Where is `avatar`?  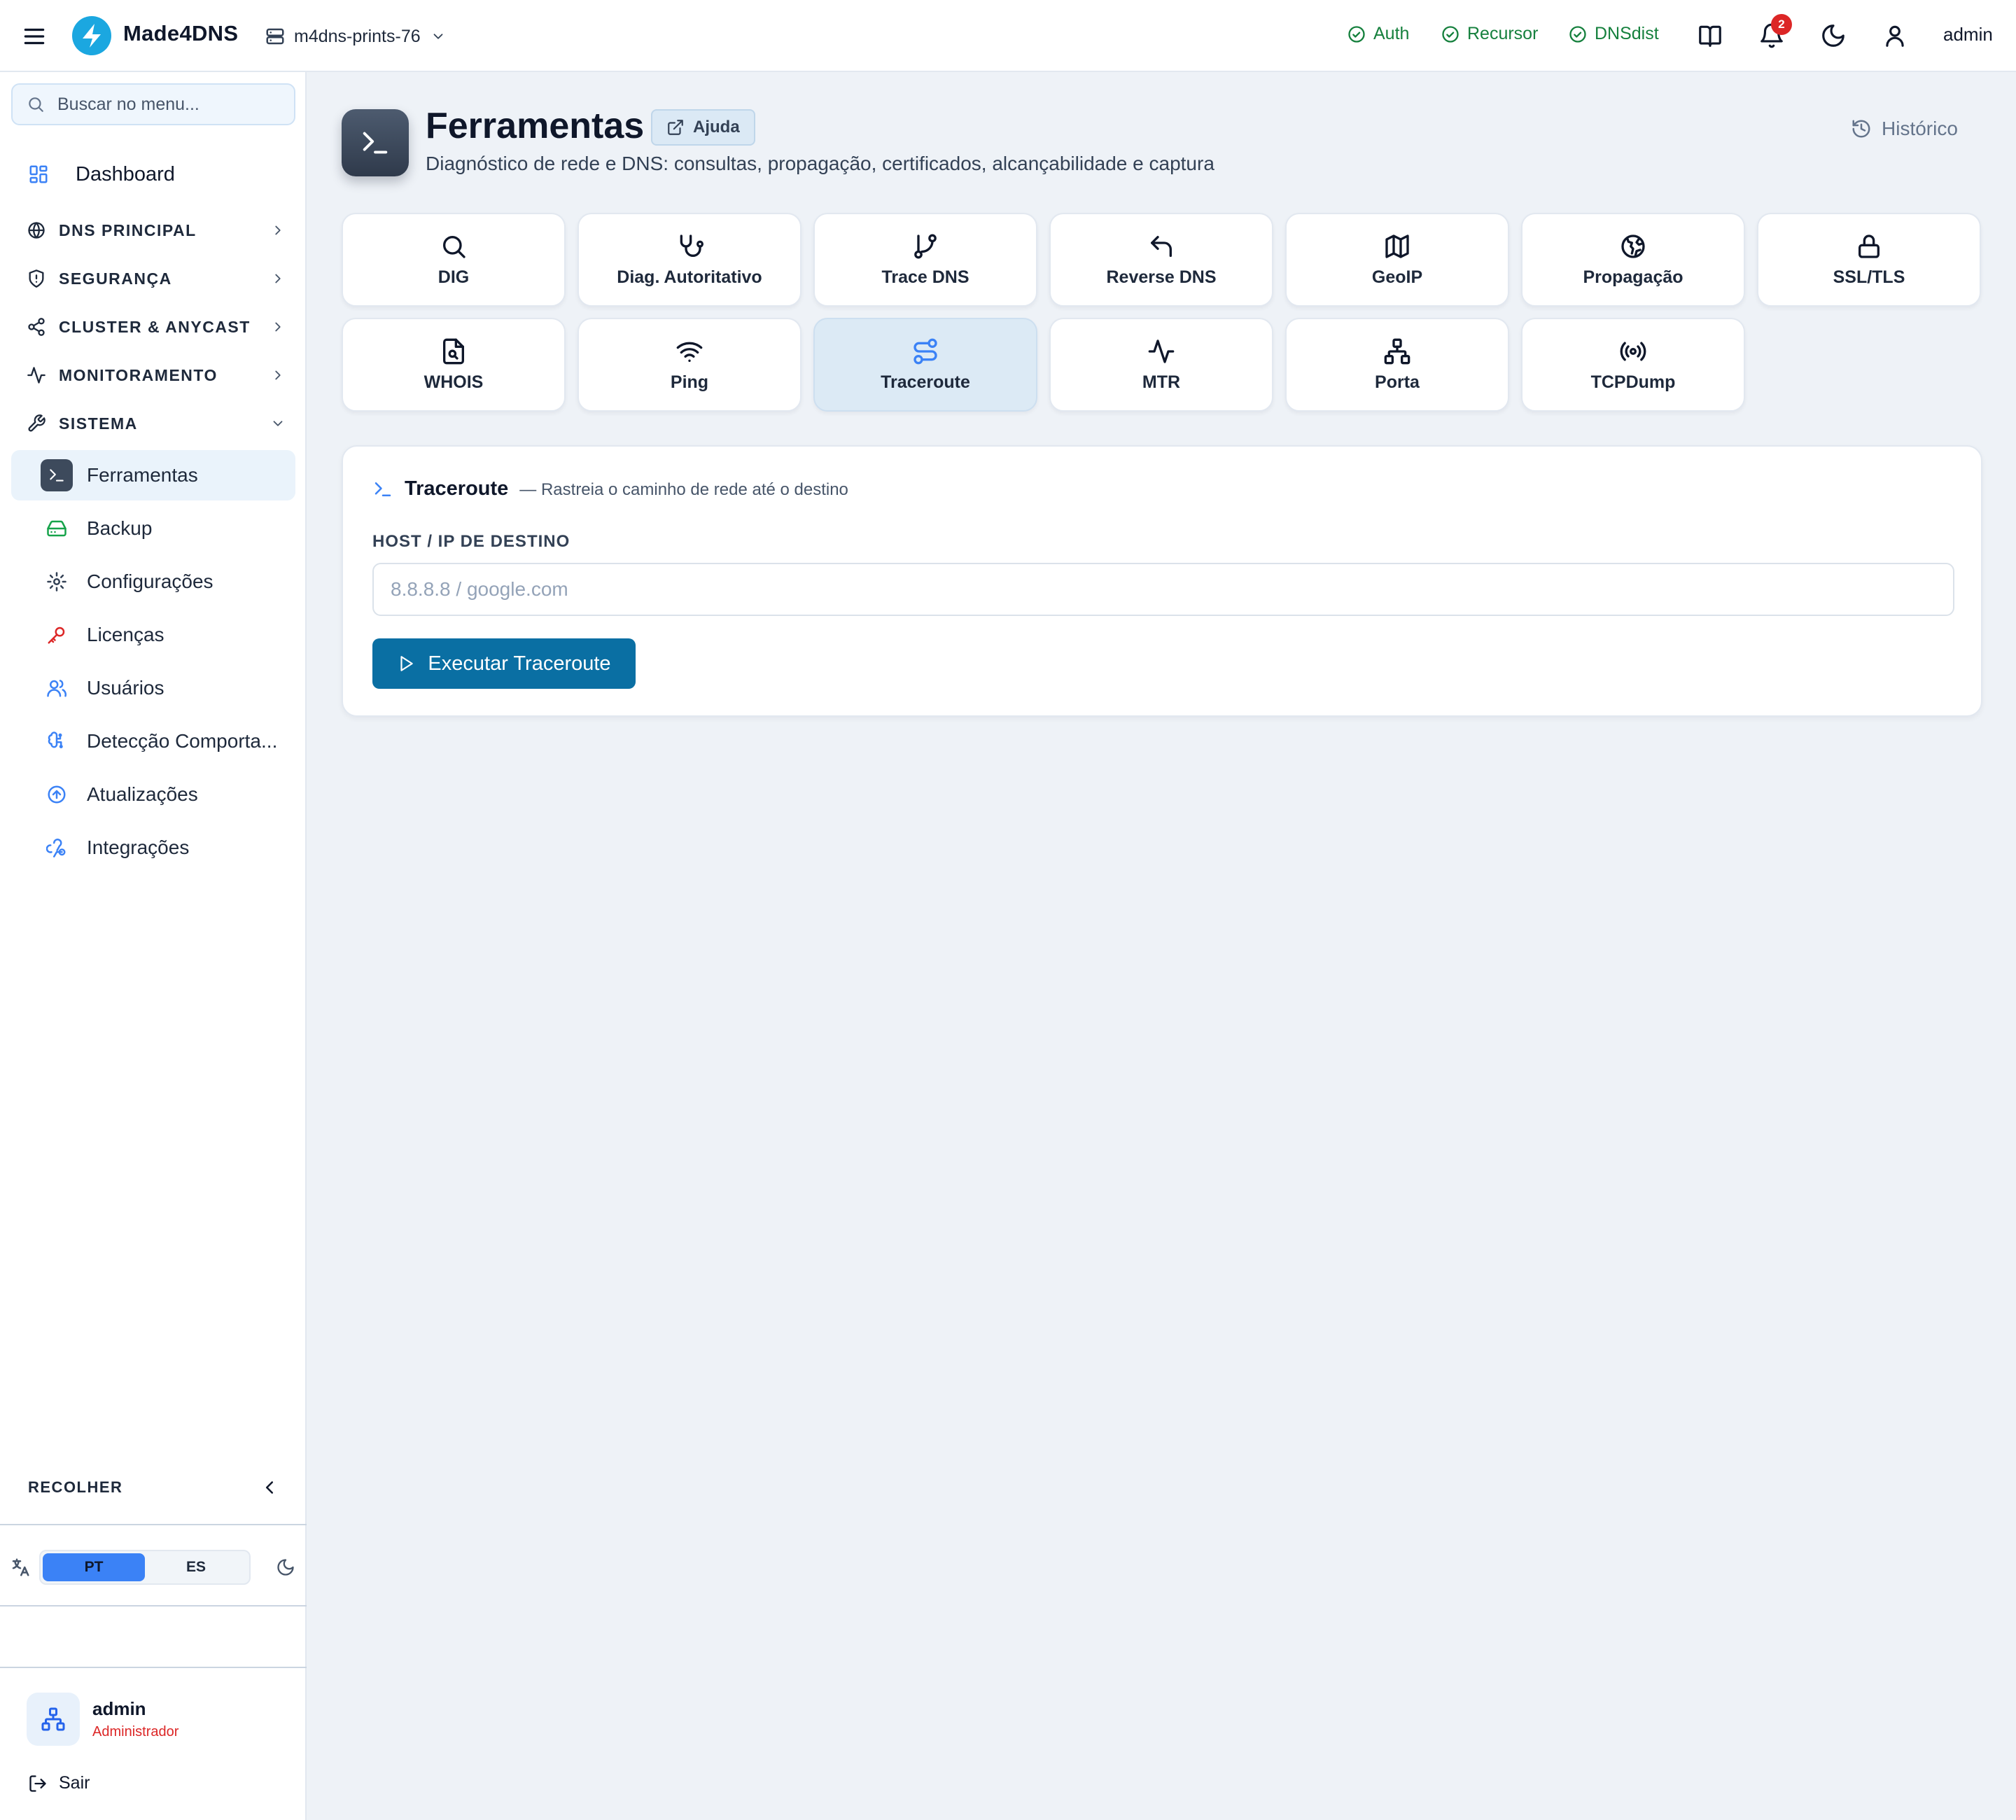 avatar is located at coordinates (53, 1719).